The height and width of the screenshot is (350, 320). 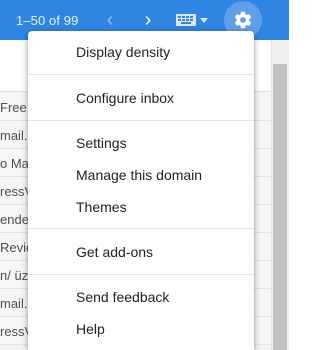 What do you see at coordinates (243, 20) in the screenshot?
I see `gear-icon` at bounding box center [243, 20].